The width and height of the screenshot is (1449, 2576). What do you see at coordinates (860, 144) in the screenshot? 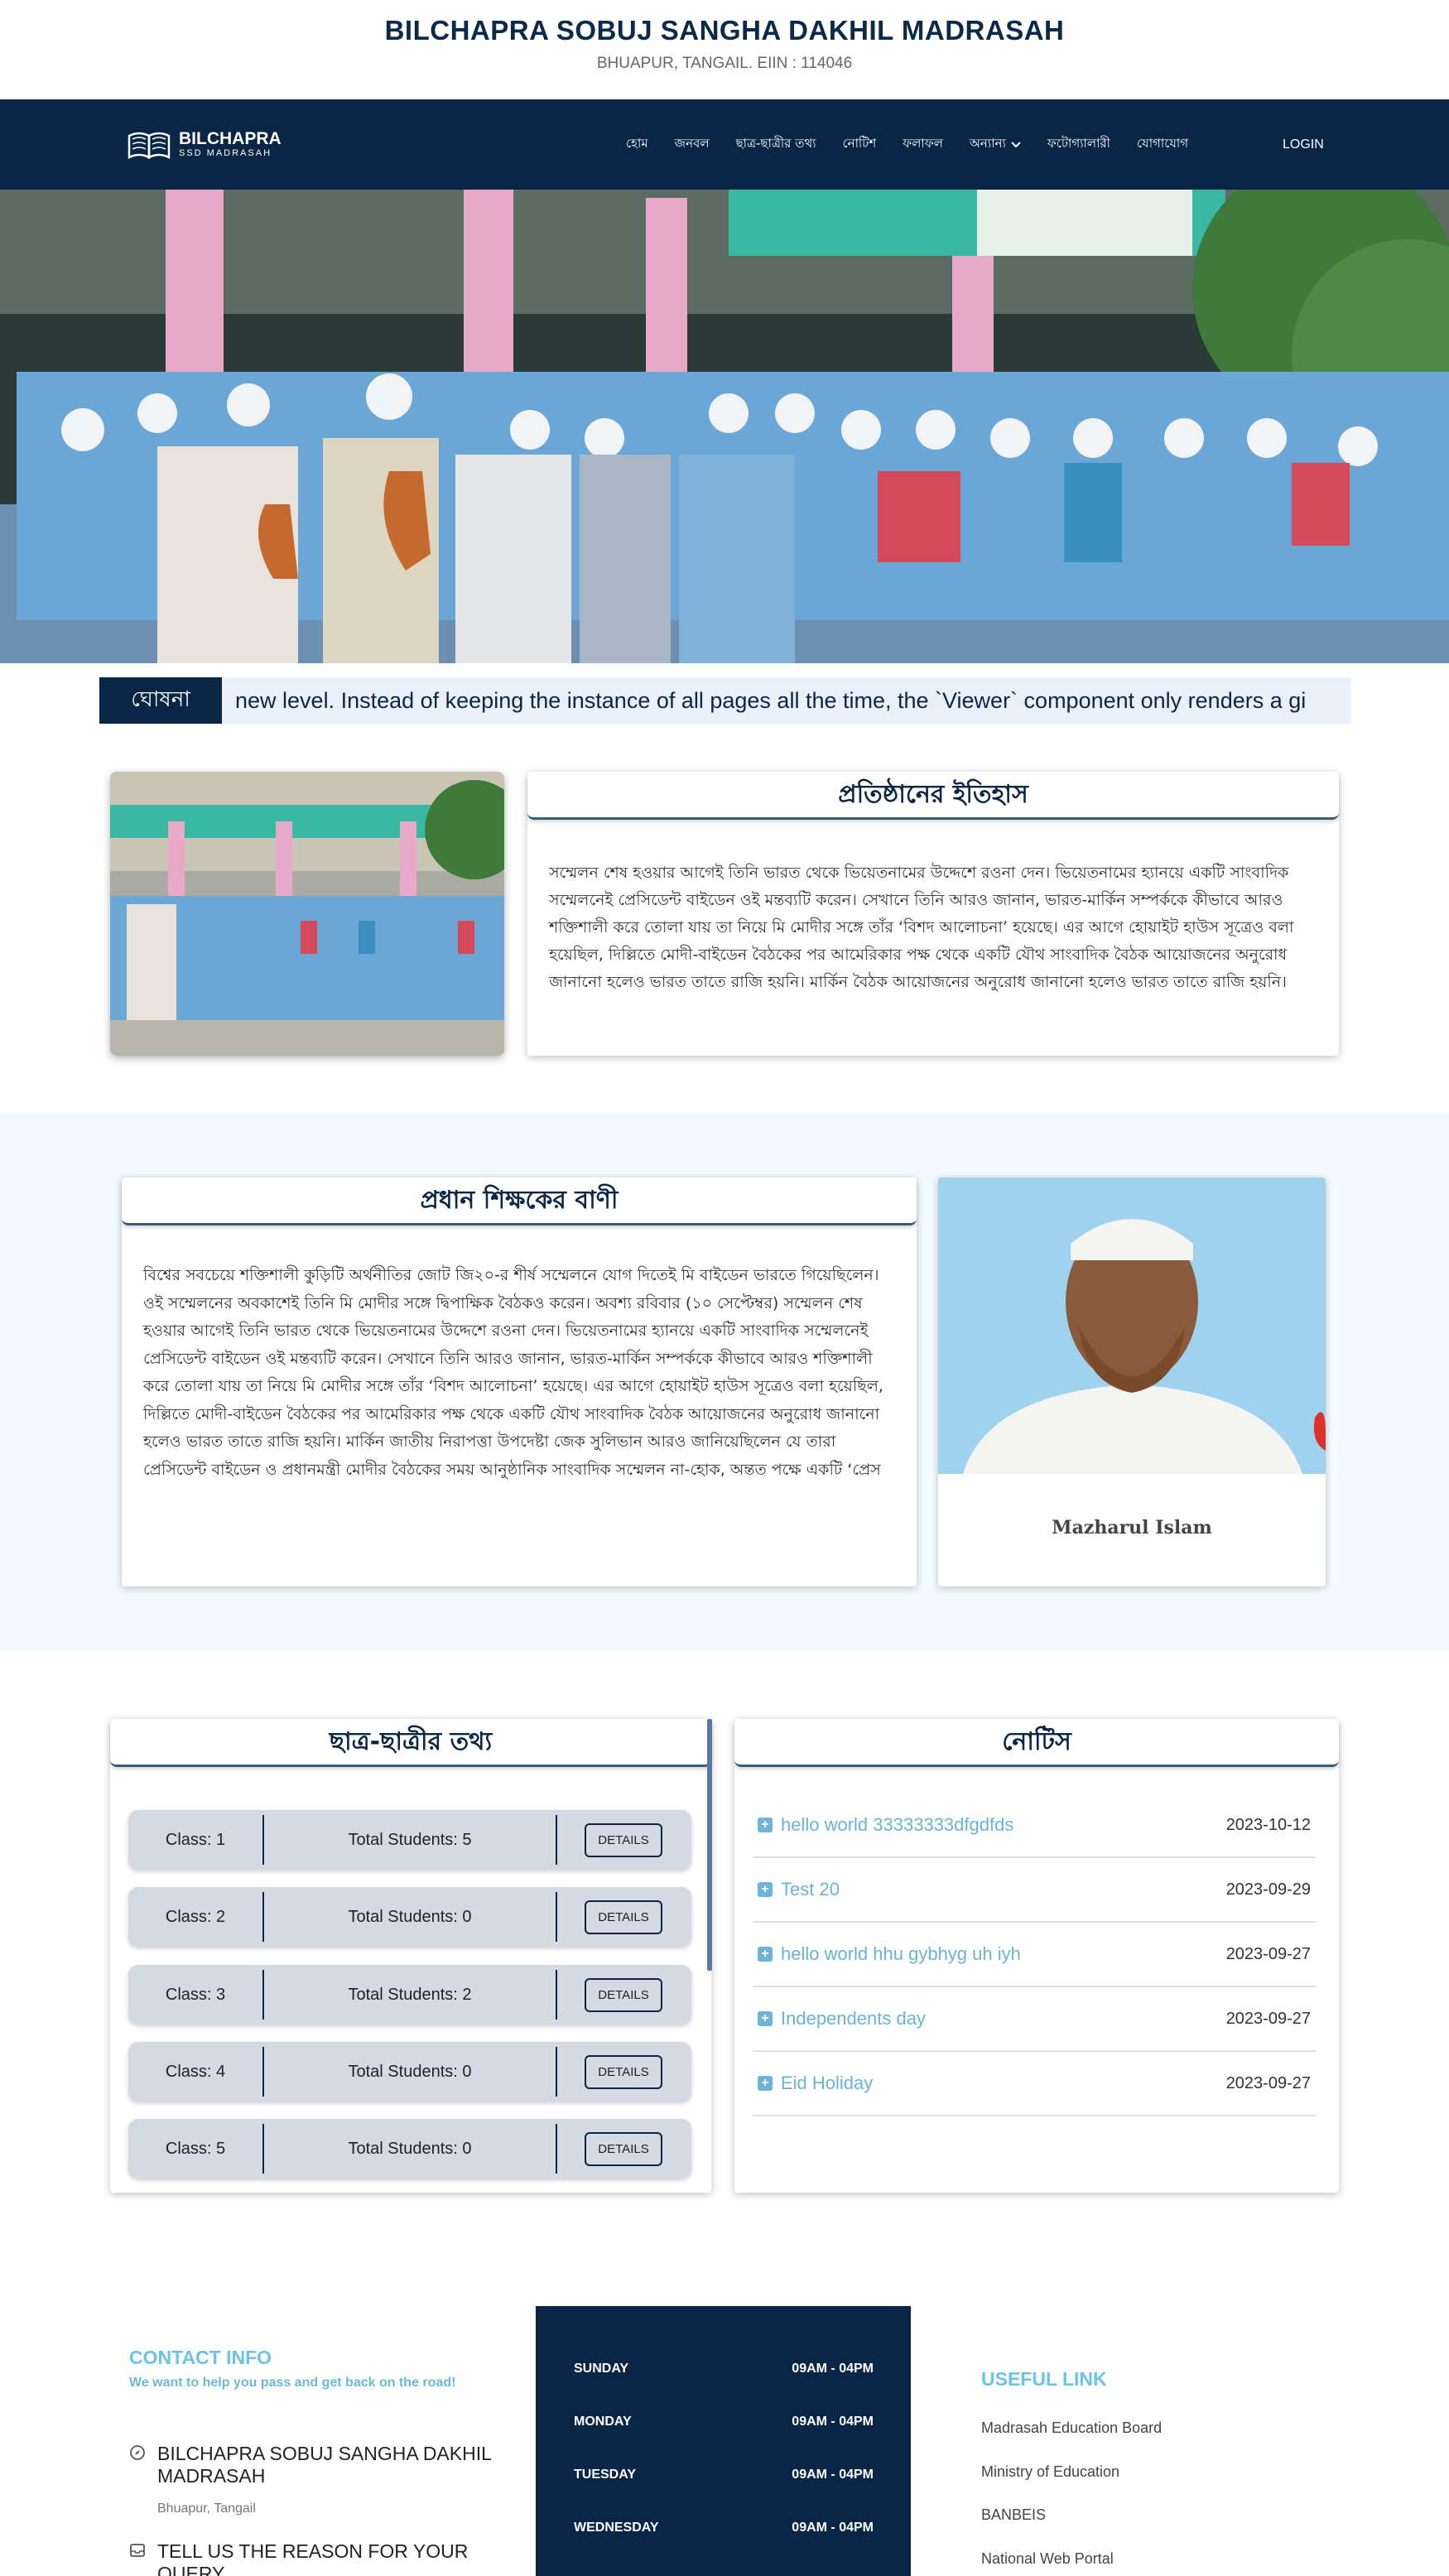
I see `nav-item-notice: নোটিশ` at bounding box center [860, 144].